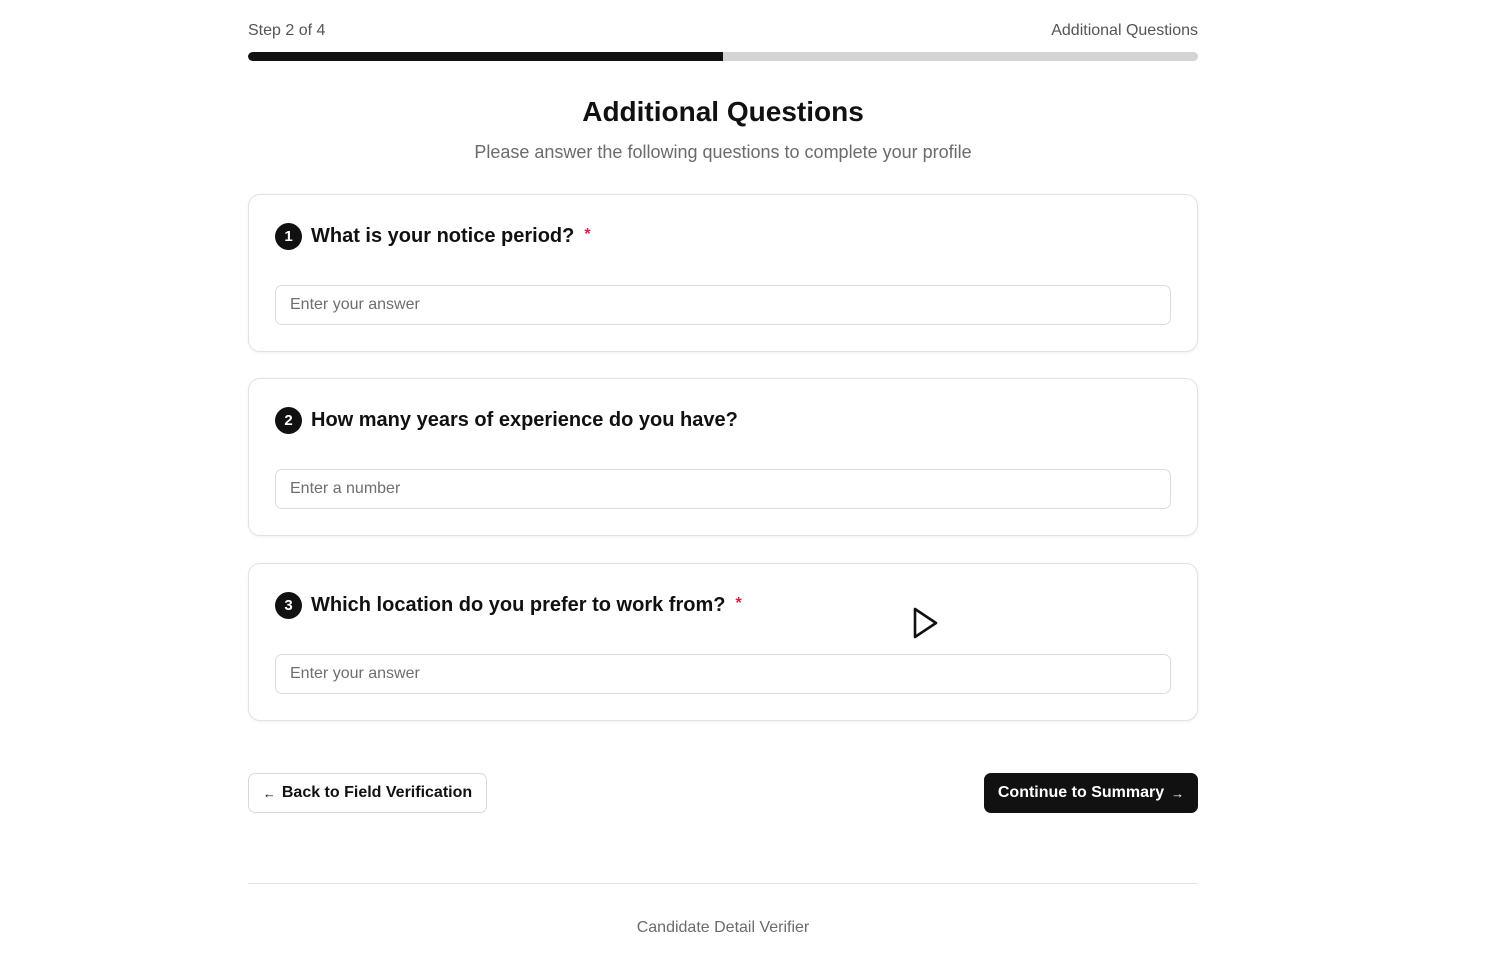  I want to click on back-button: ← Back to Field Verification, so click(367, 793).